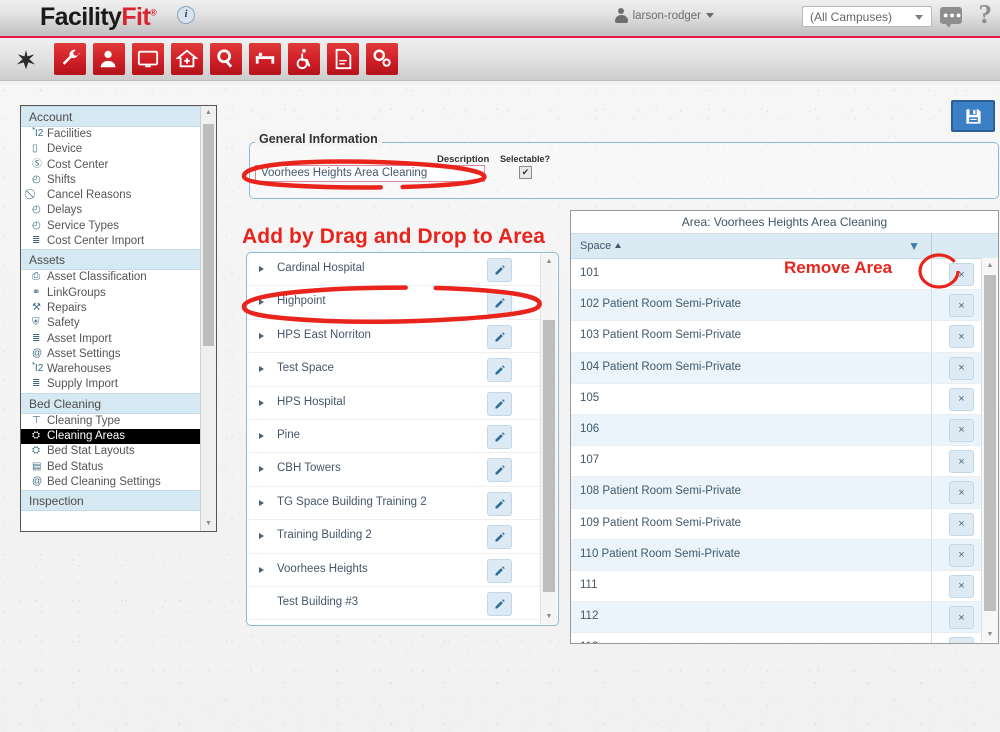 The image size is (1000, 732). What do you see at coordinates (265, 59) in the screenshot?
I see `bed-icon` at bounding box center [265, 59].